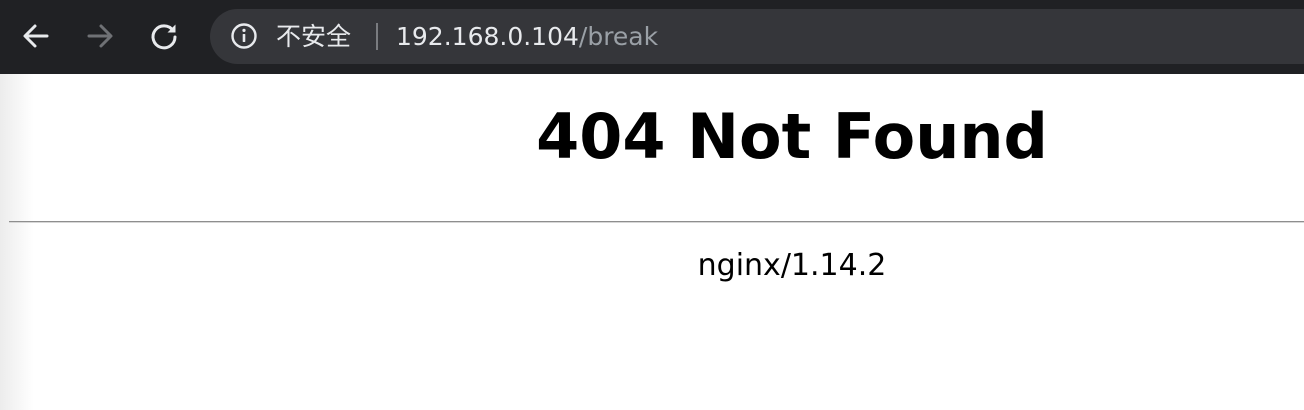 The image size is (1304, 410). Describe the element at coordinates (757, 36) in the screenshot. I see `address-bar: 不安全 192.168.0.104/break` at that location.